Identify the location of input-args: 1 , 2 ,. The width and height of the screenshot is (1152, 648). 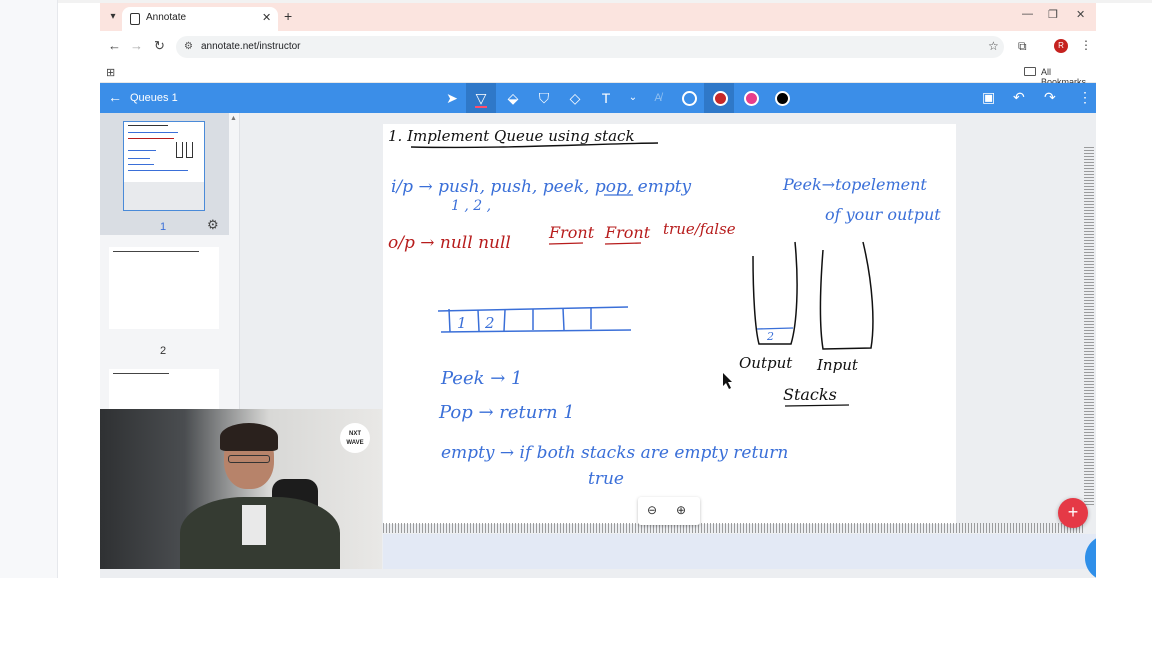
(471, 206).